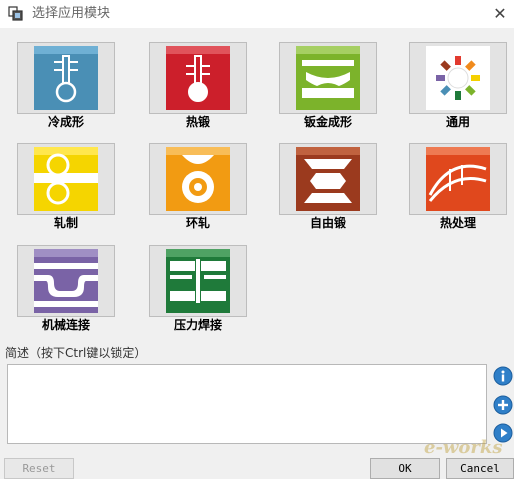 The image size is (514, 479). What do you see at coordinates (65, 223) in the screenshot?
I see `module-label: 轧制` at bounding box center [65, 223].